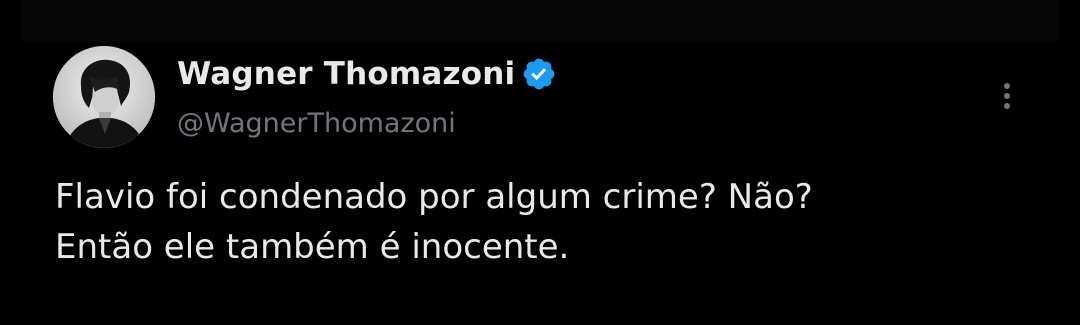  I want to click on author-display-name: Wagner Thomazoni, so click(346, 74).